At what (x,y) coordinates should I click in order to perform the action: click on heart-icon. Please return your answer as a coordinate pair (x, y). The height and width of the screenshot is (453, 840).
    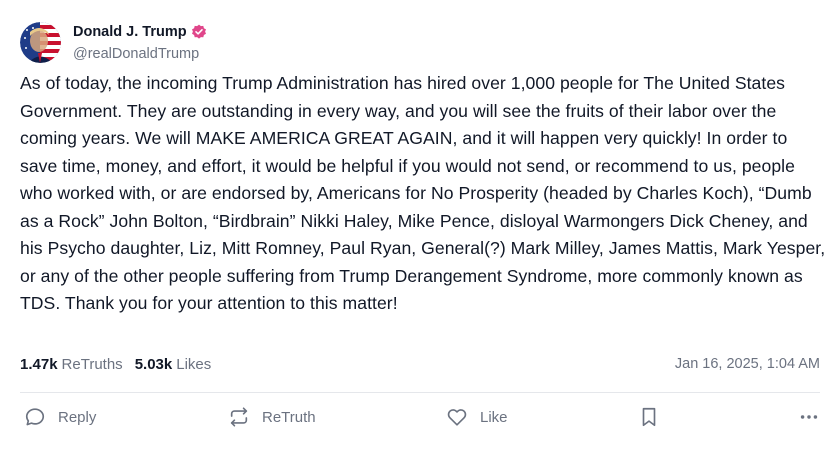
    Looking at the image, I should click on (457, 417).